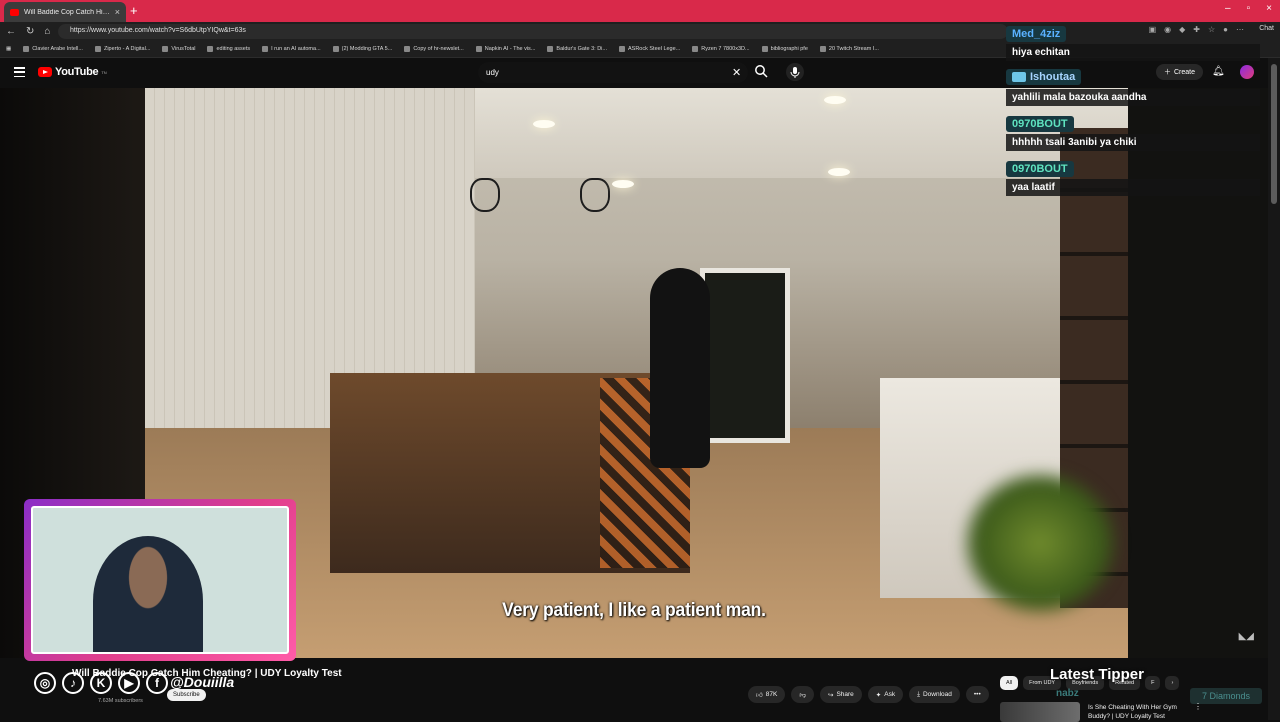  What do you see at coordinates (1274, 134) in the screenshot?
I see `scrollbar-thumb` at bounding box center [1274, 134].